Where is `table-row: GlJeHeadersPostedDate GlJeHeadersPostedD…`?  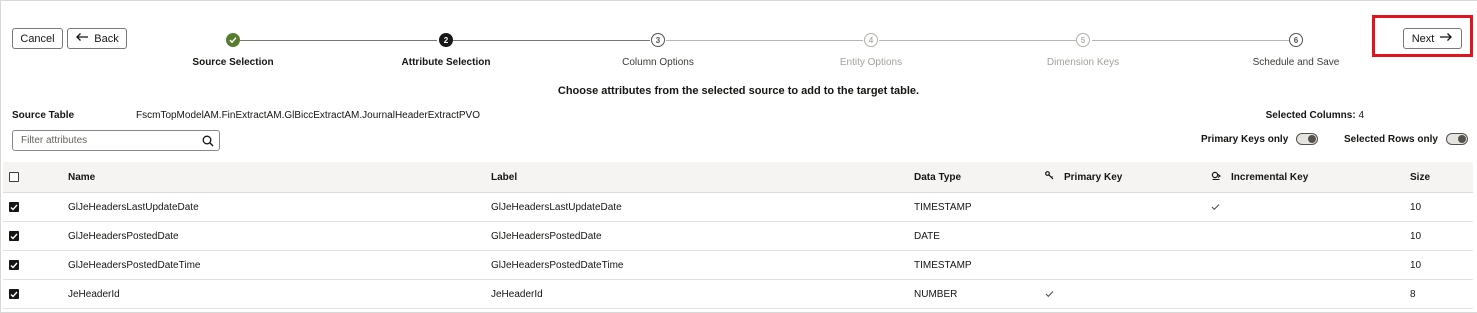 table-row: GlJeHeadersPostedDate GlJeHeadersPostedD… is located at coordinates (738, 236).